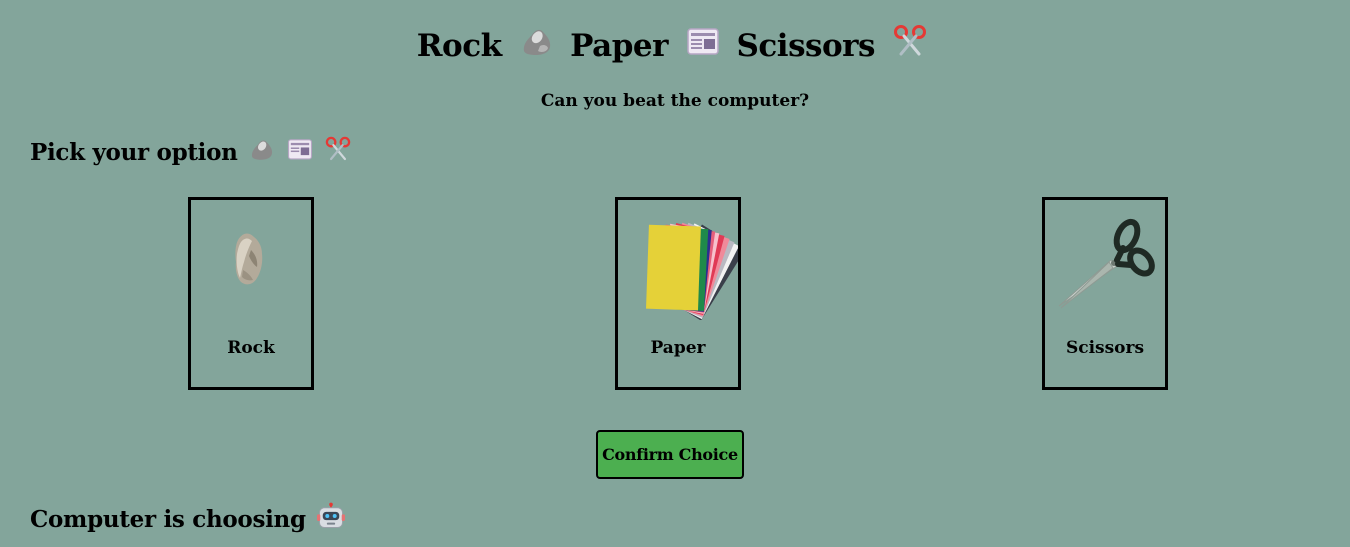  What do you see at coordinates (459, 46) in the screenshot?
I see `title-rock: Rock` at bounding box center [459, 46].